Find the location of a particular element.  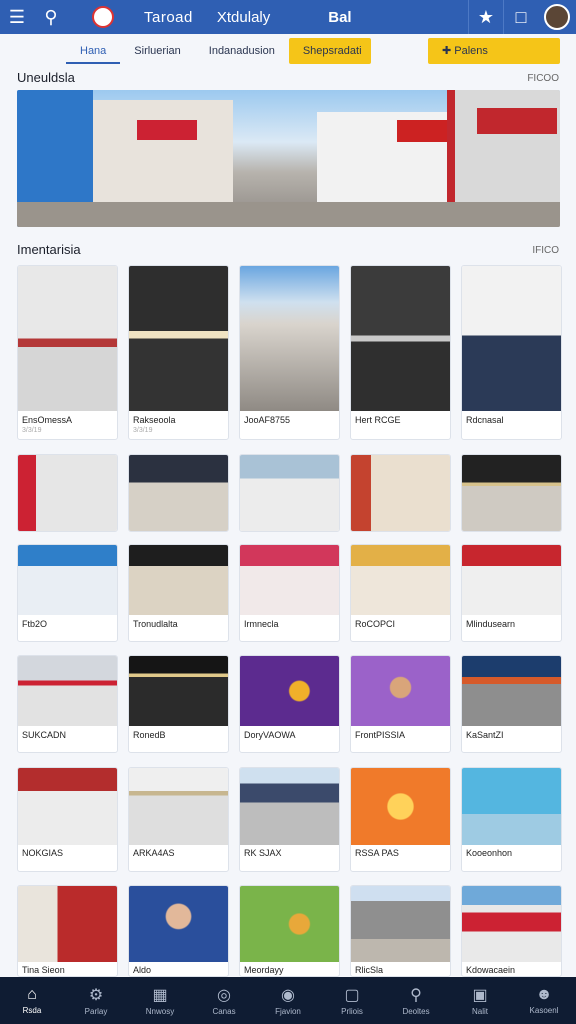

card-label: DoryVAOWA is located at coordinates (270, 735).